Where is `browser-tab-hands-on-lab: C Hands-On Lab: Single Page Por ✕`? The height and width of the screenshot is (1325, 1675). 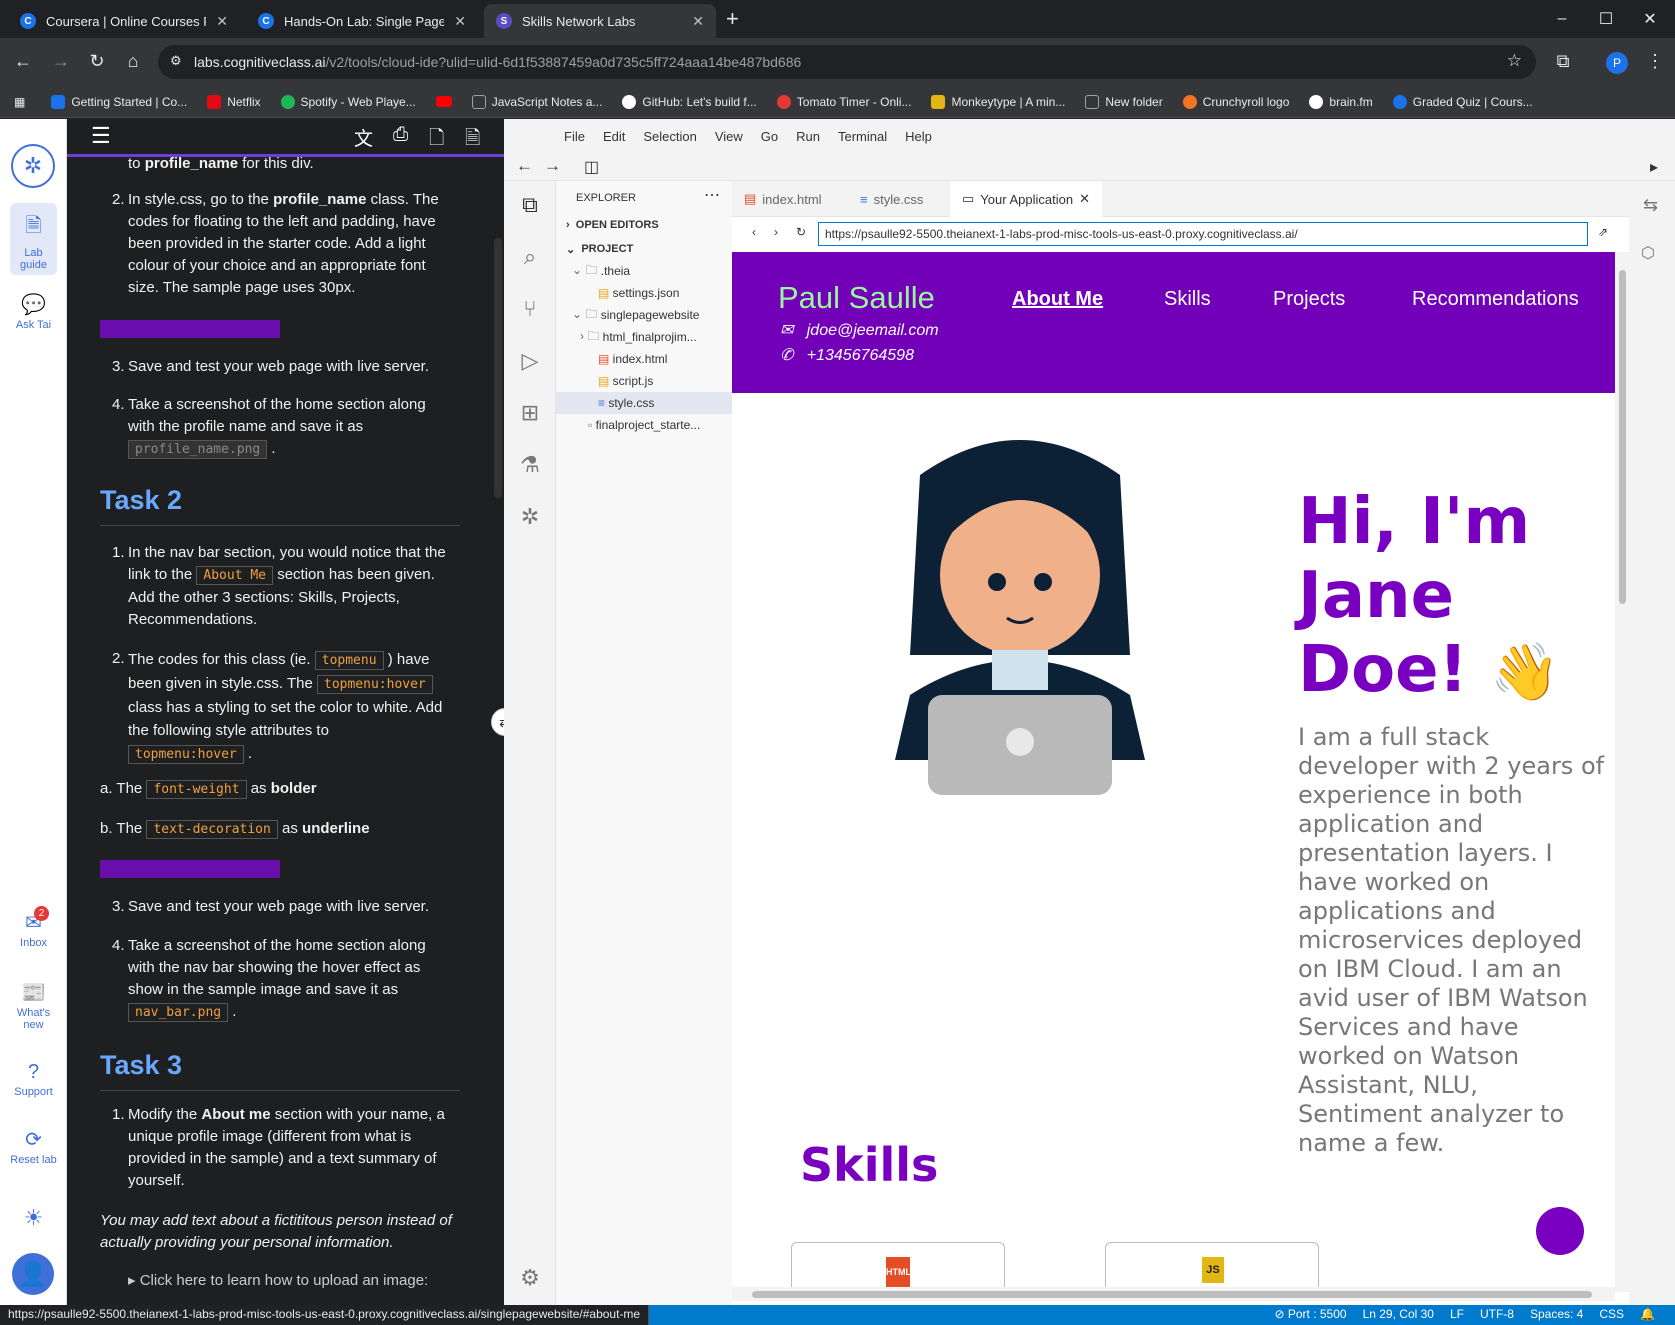
browser-tab-hands-on-lab: C Hands-On Lab: Single Page Por ✕ is located at coordinates (362, 21).